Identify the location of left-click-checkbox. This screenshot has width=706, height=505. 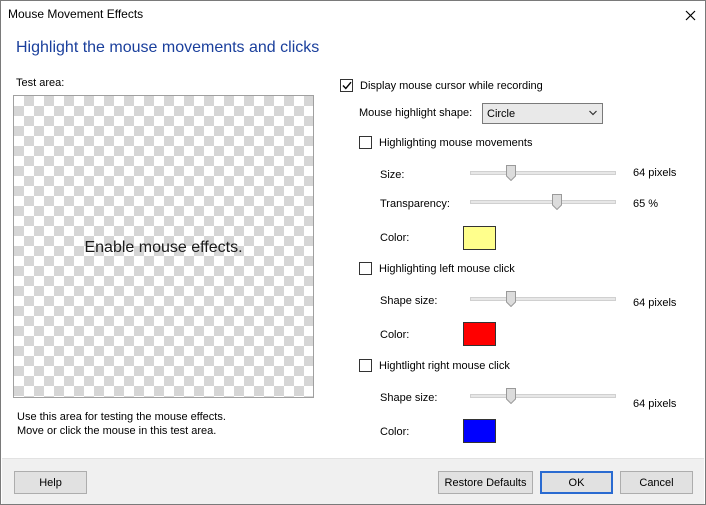
(365, 268).